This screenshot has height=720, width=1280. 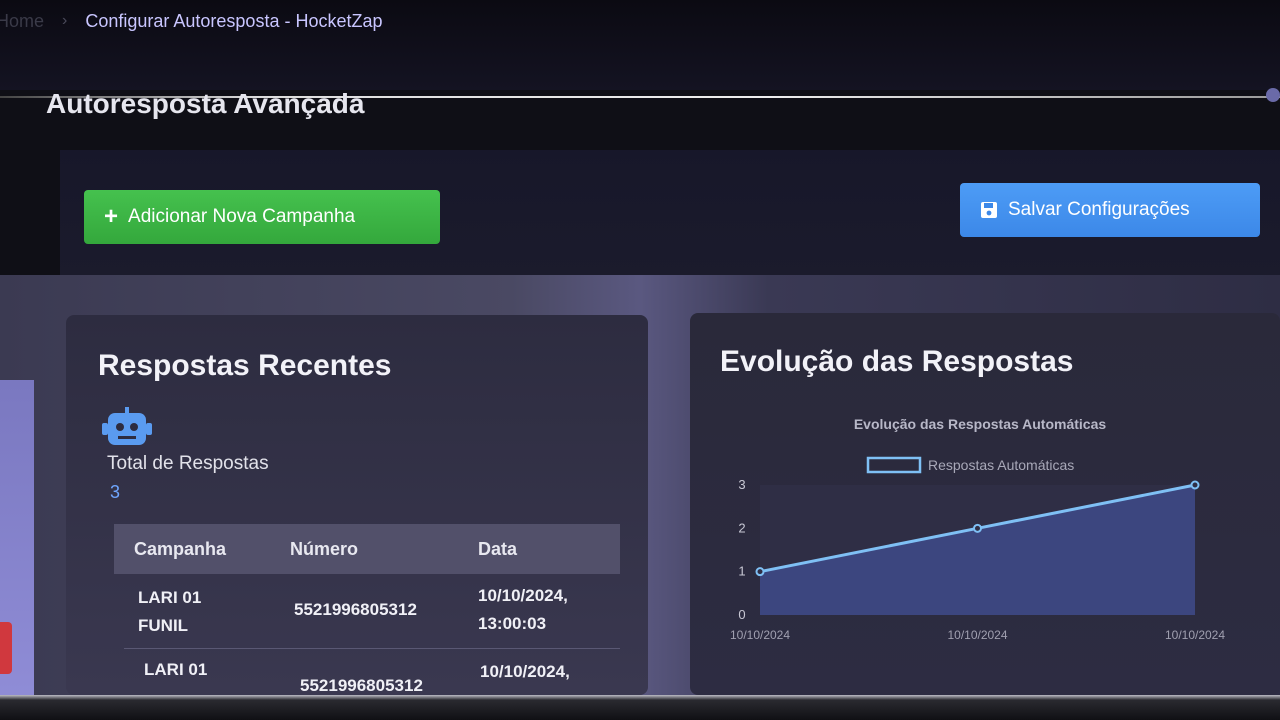 What do you see at coordinates (6, 648) in the screenshot?
I see `sidebar-alert-tab` at bounding box center [6, 648].